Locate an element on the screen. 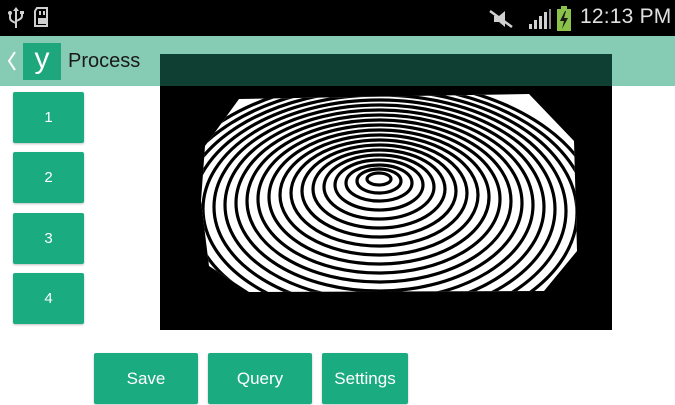  status-clock: 12:13 PM is located at coordinates (626, 16).